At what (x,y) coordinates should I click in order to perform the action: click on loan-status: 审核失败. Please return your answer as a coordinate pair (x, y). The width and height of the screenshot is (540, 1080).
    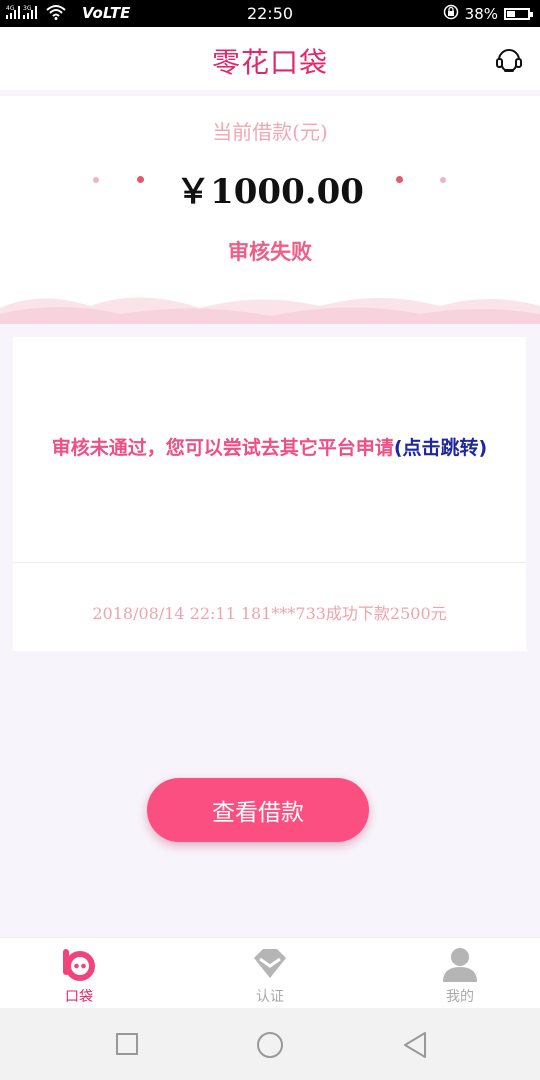
    Looking at the image, I should click on (270, 252).